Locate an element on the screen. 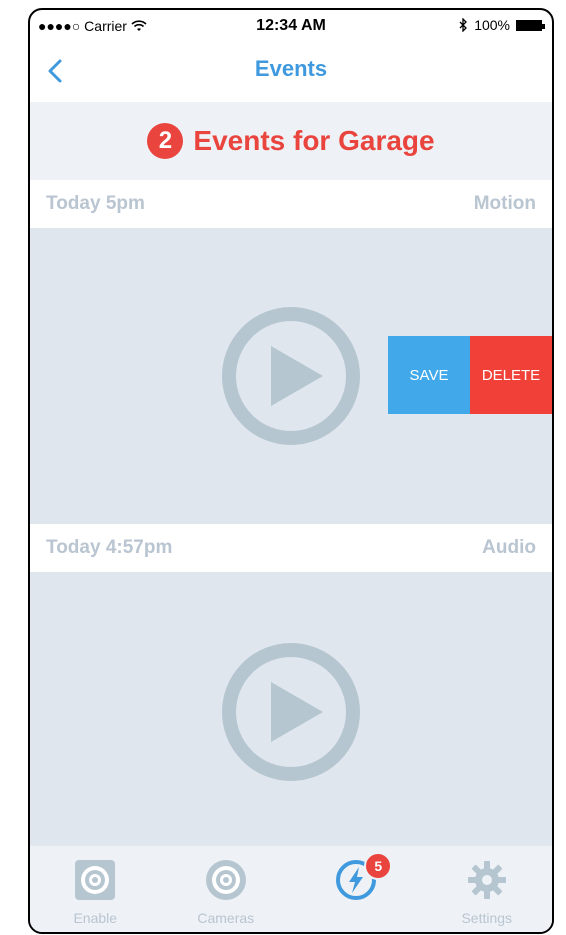  tab-bar: Enable Cameras 5 Settings is located at coordinates (291, 888).